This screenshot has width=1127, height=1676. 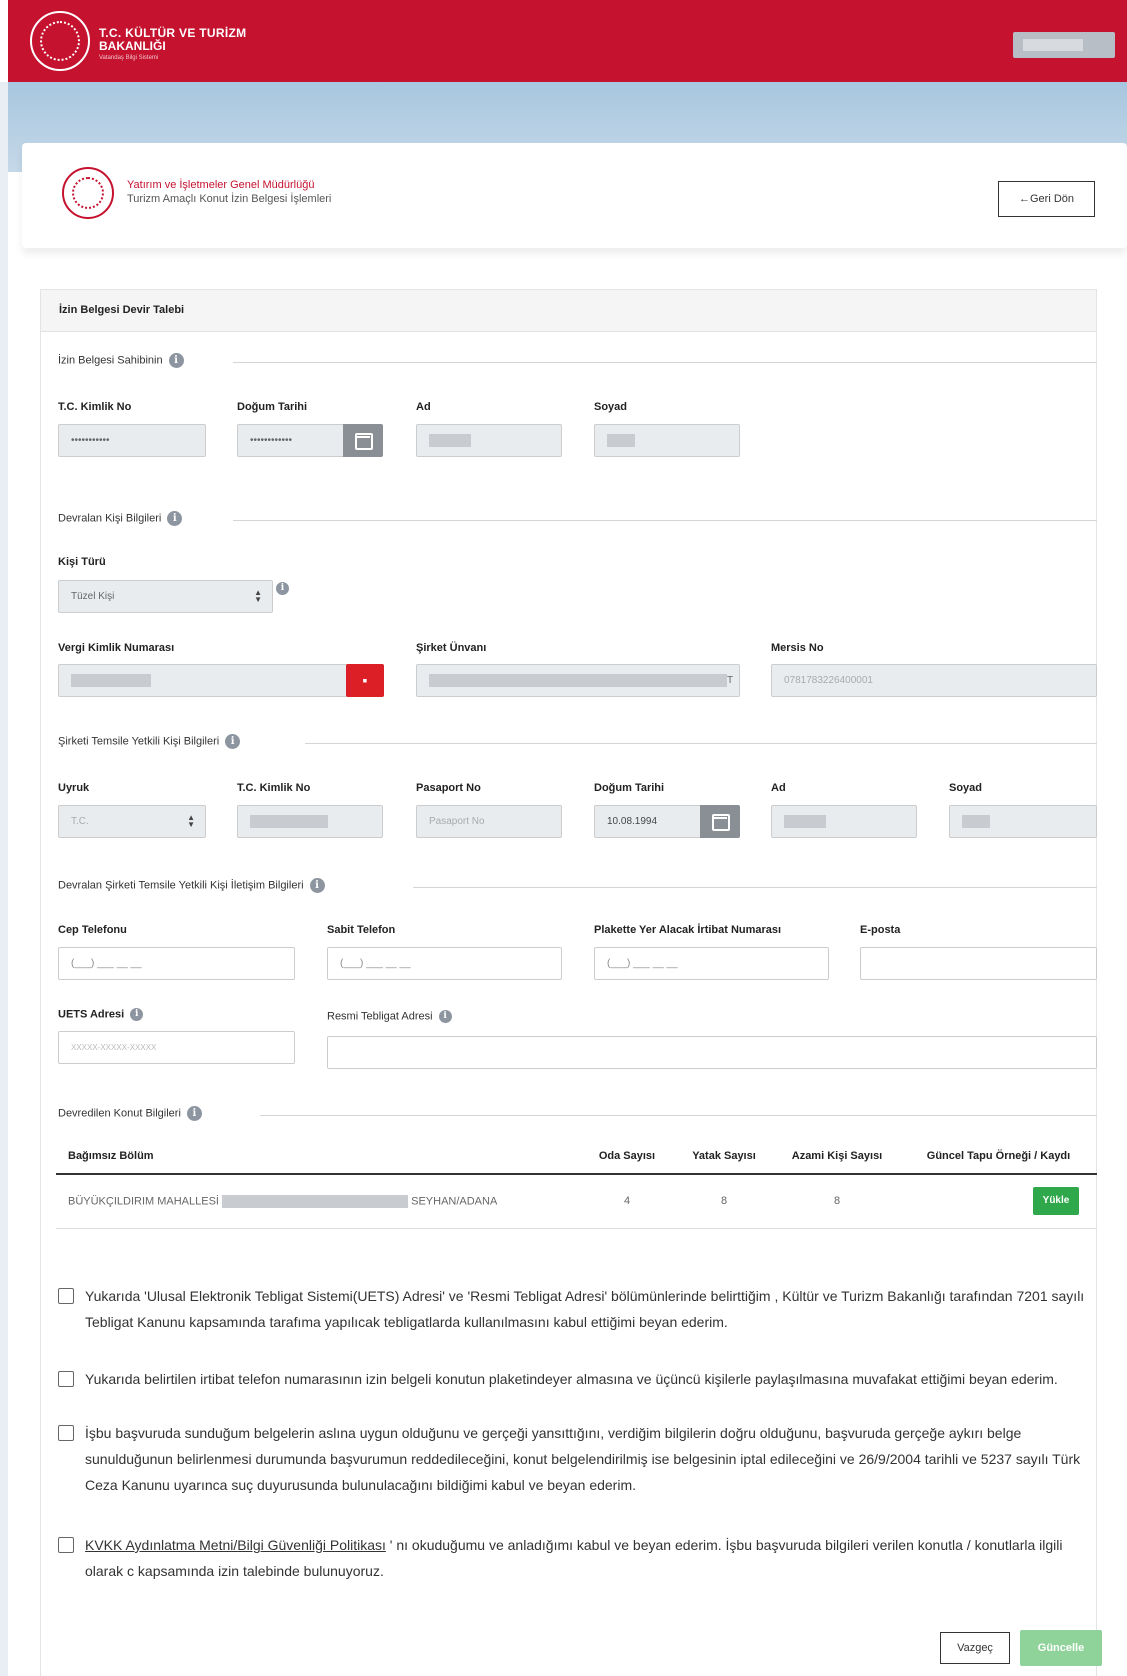 I want to click on beds-cell: 8, so click(x=724, y=1201).